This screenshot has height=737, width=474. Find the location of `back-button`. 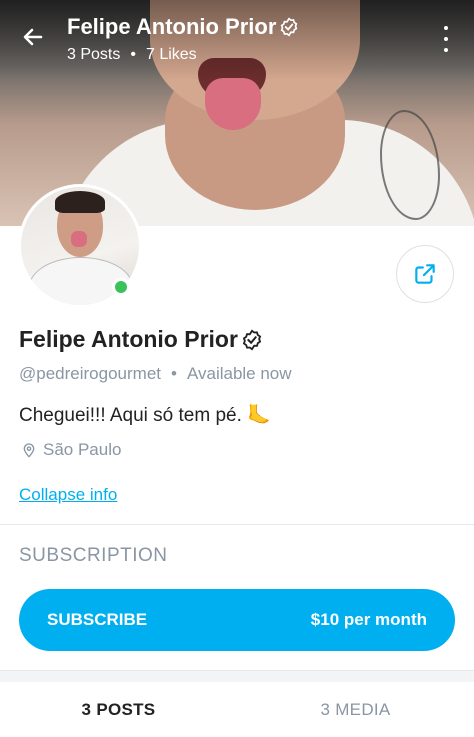

back-button is located at coordinates (33, 37).